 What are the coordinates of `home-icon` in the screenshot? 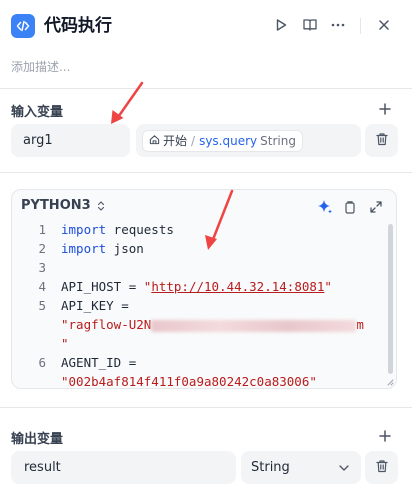 It's located at (154, 141).